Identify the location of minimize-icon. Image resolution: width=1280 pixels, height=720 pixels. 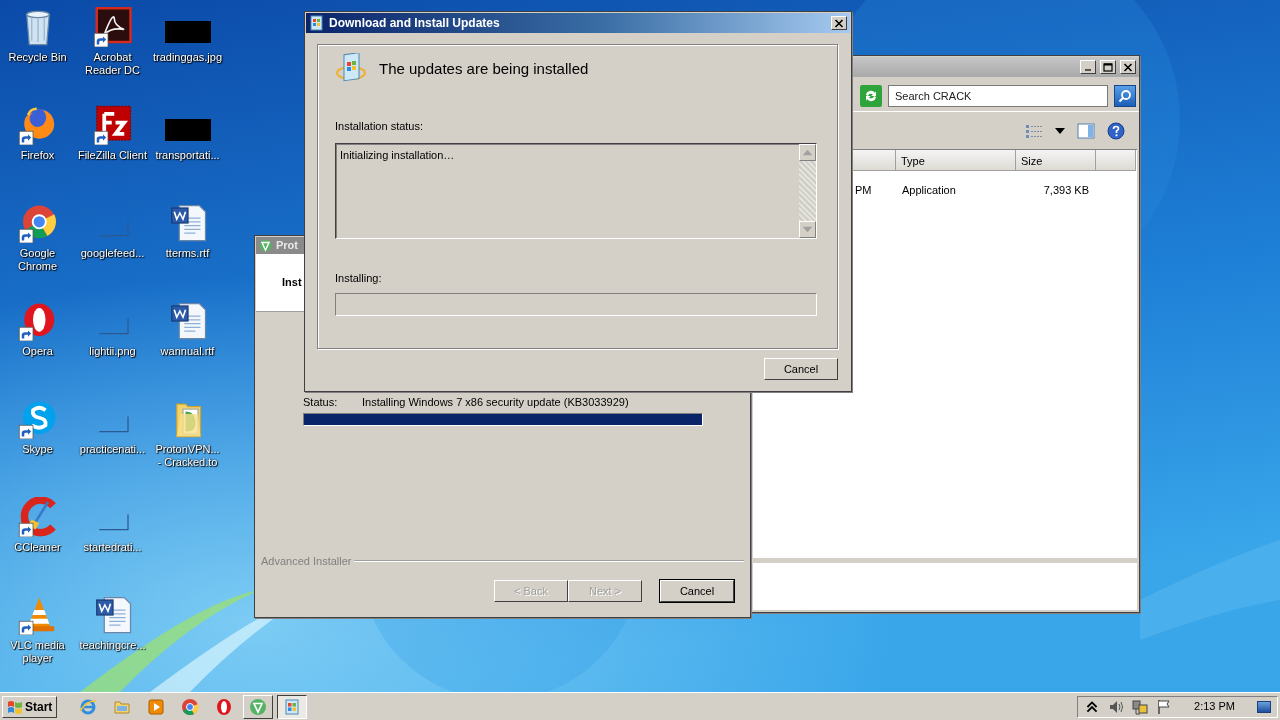
(1088, 70).